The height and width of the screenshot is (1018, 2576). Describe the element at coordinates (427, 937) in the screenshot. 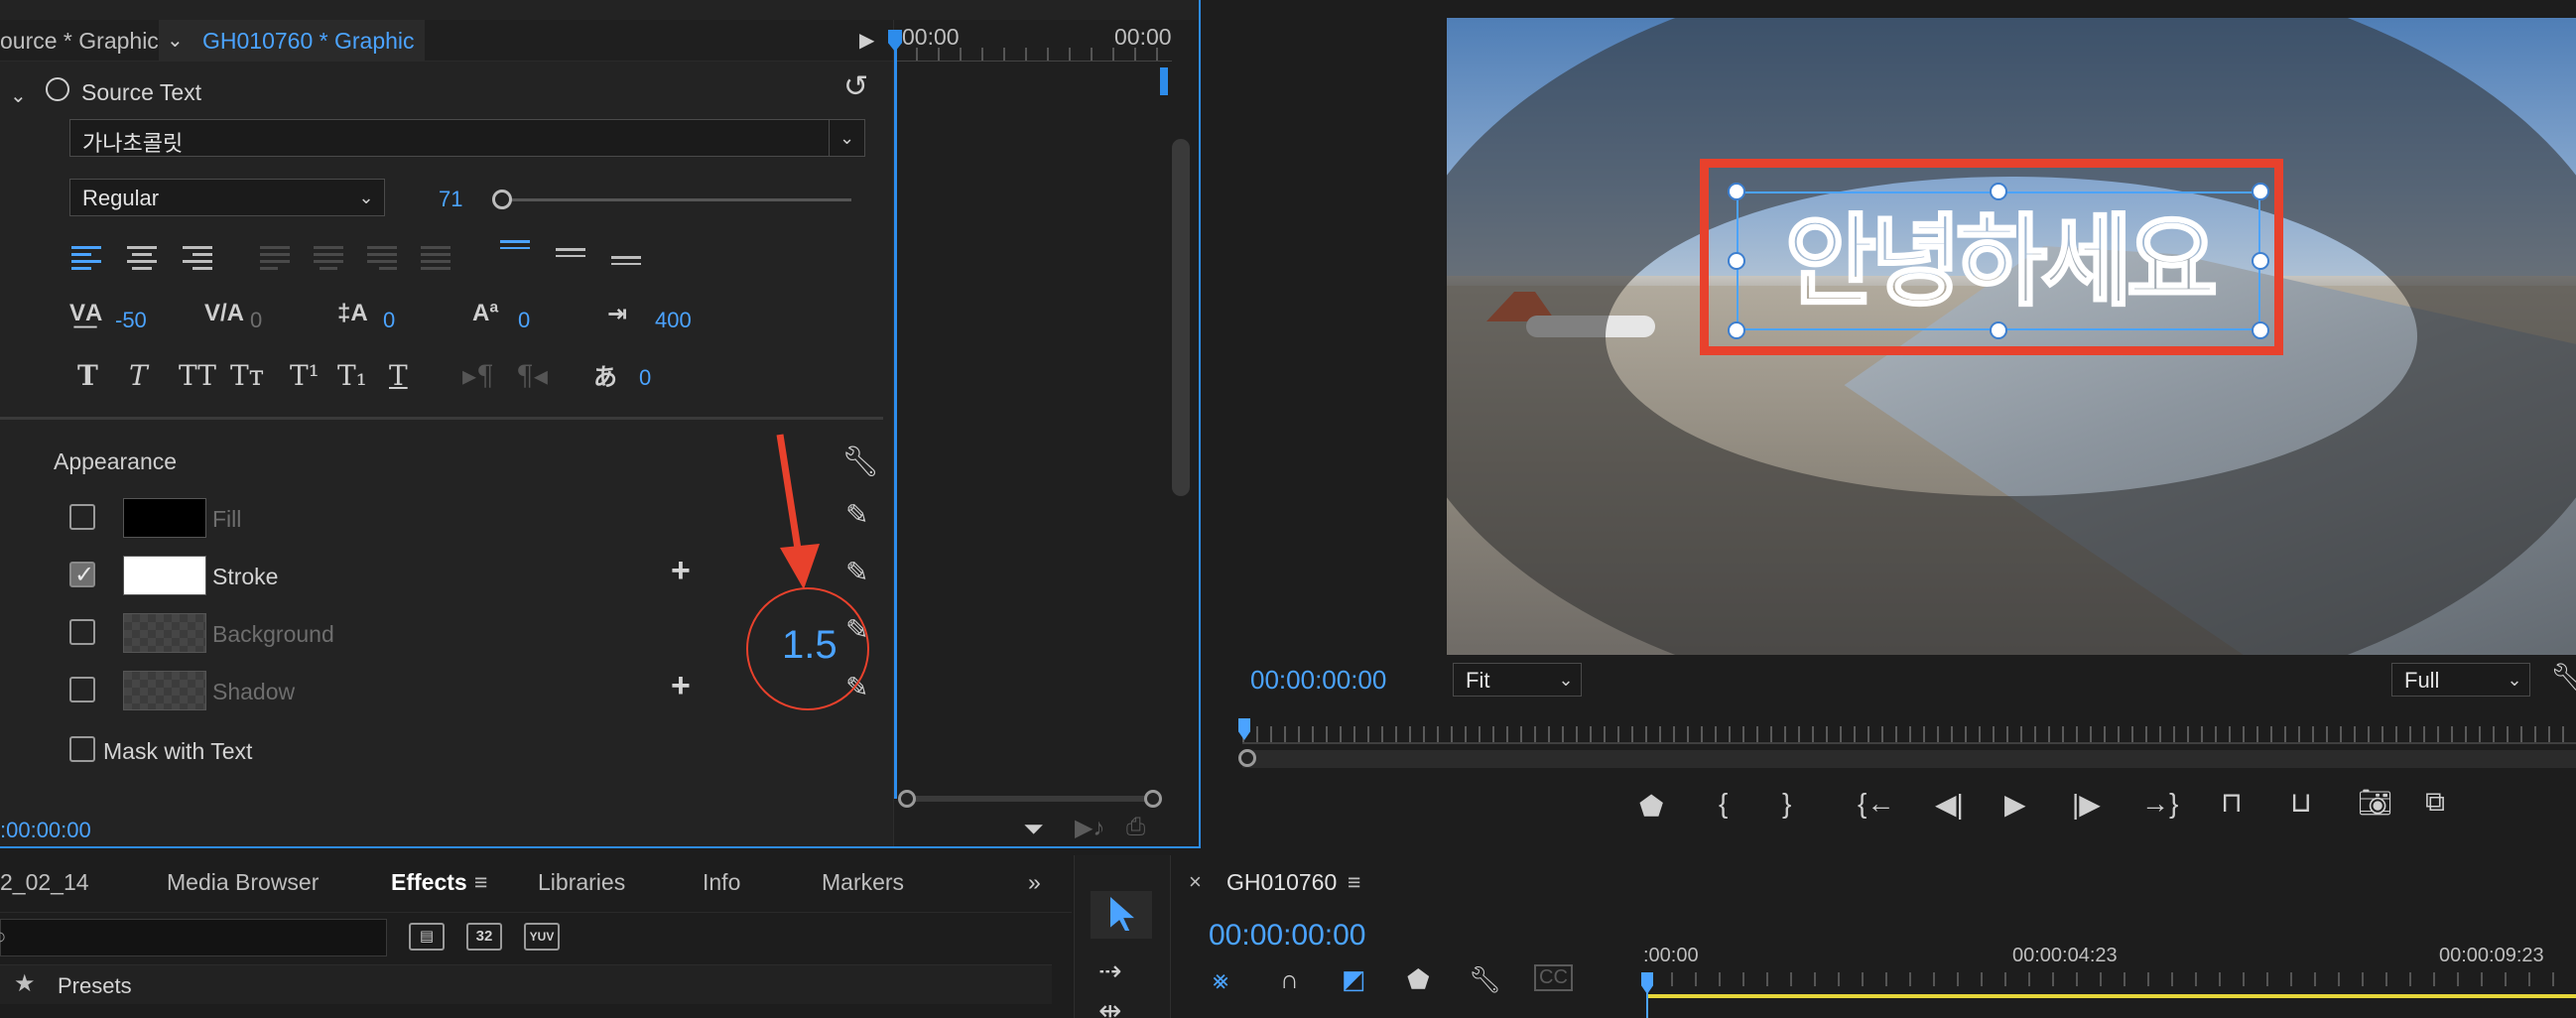

I see `accelerated-effects-icon: ▤` at that location.